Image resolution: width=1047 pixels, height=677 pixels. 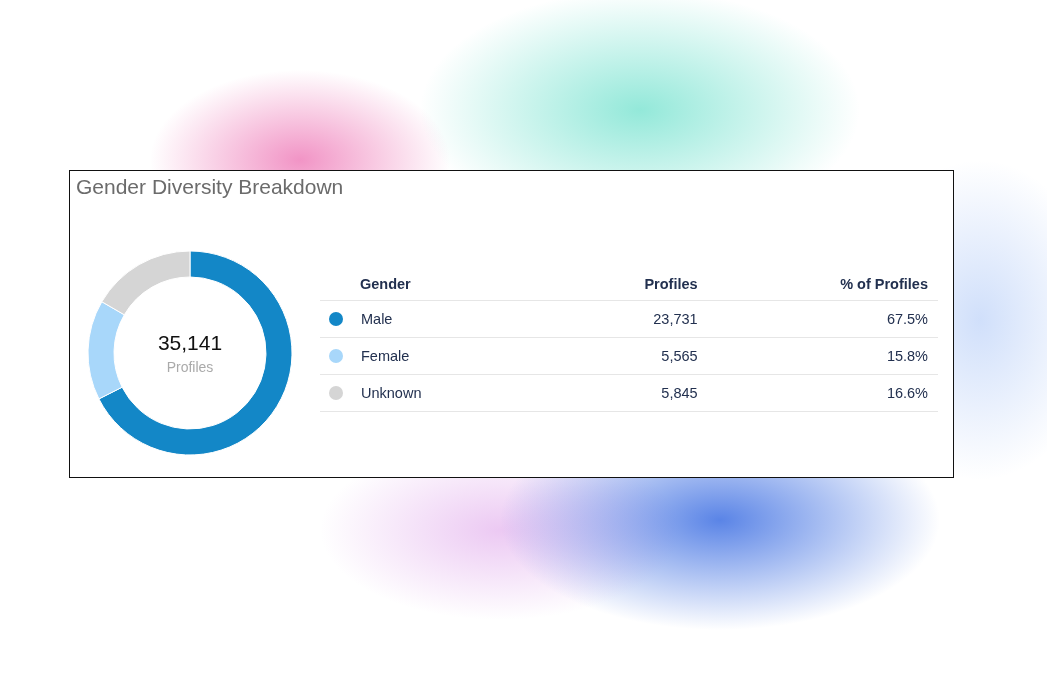 What do you see at coordinates (391, 393) in the screenshot?
I see `table-cell: Unknown` at bounding box center [391, 393].